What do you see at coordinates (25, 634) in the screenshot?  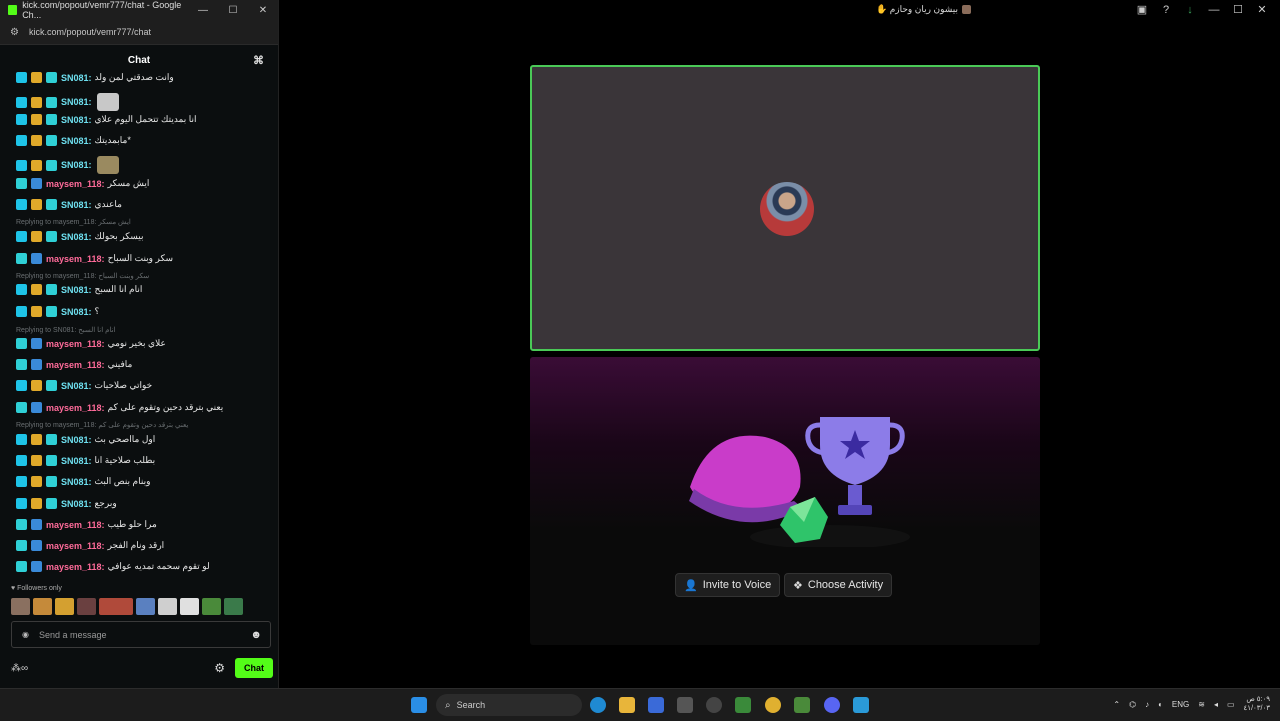 I see `record-icon: ◉` at bounding box center [25, 634].